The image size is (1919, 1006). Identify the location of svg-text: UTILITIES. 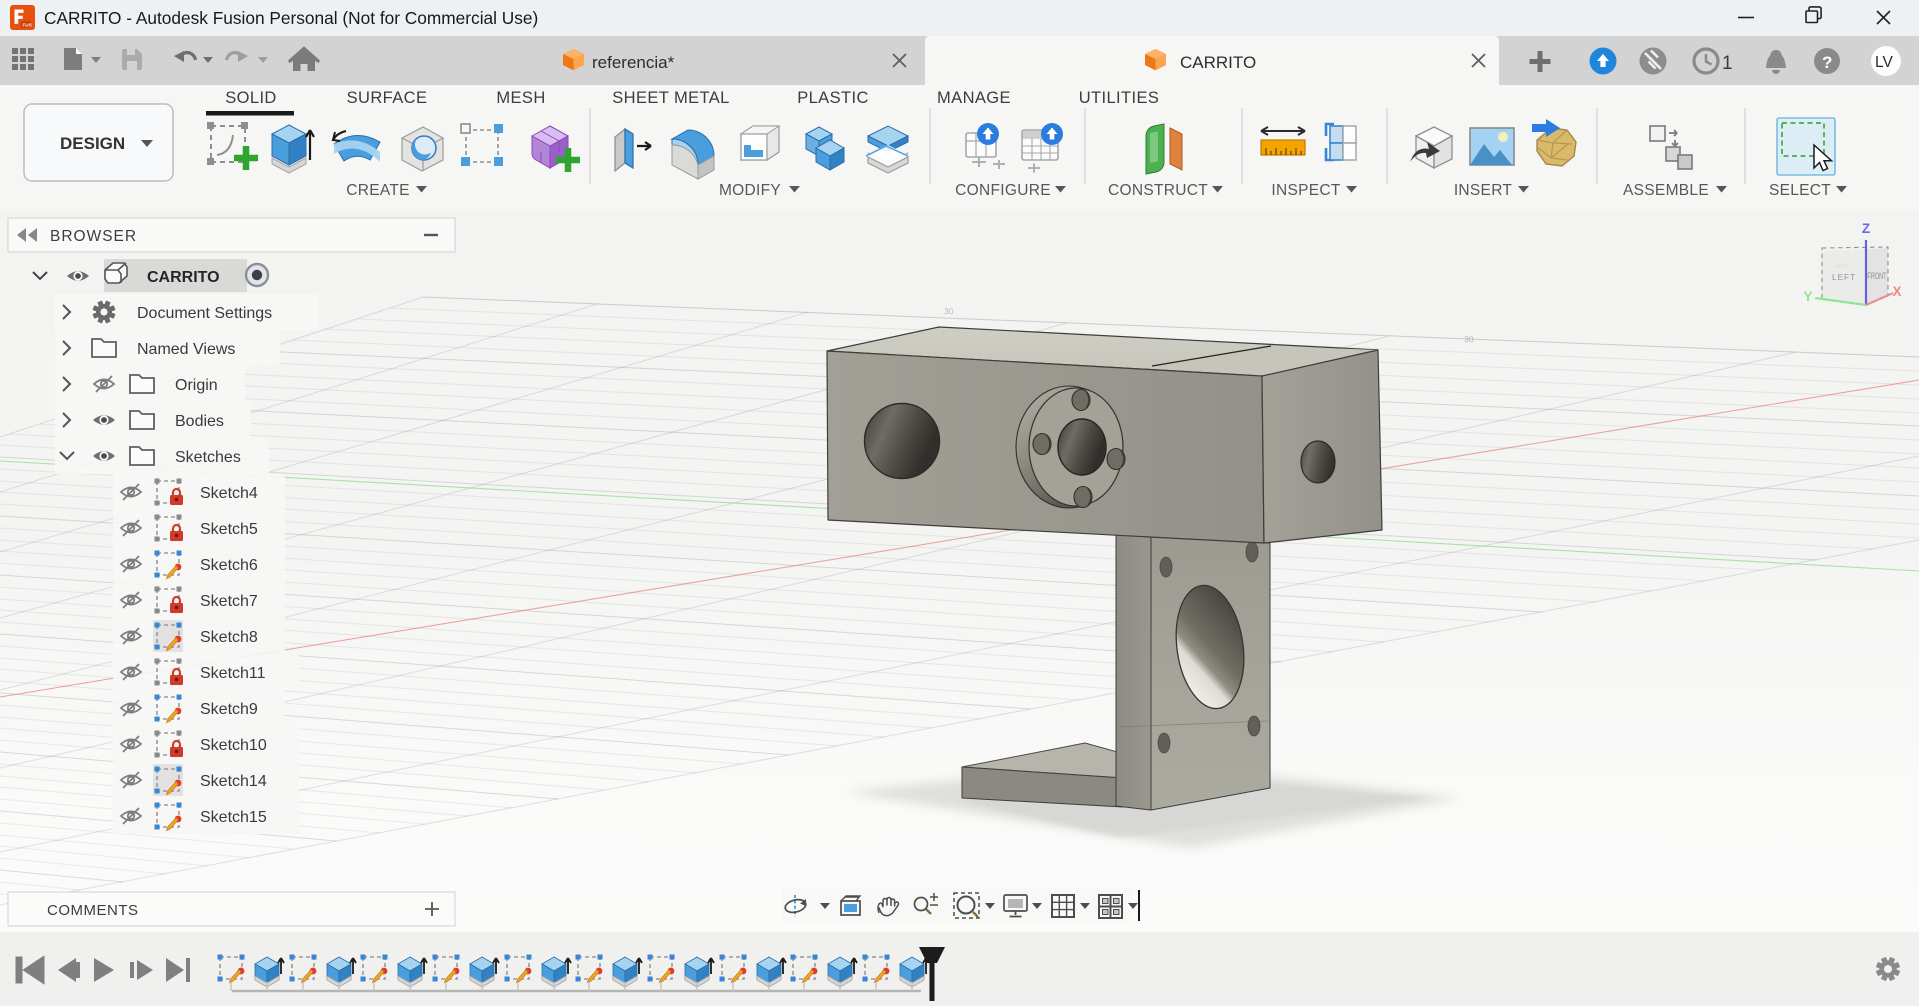
(1119, 98).